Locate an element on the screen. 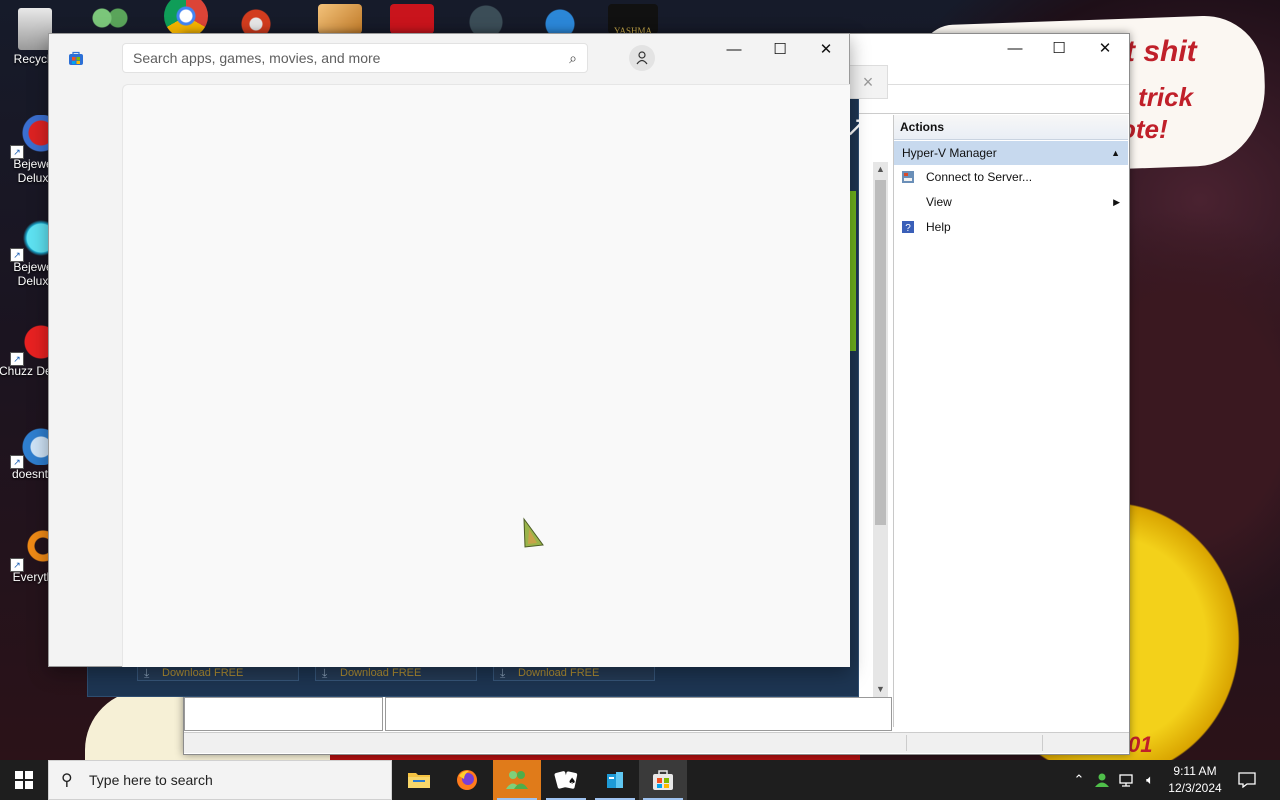 The image size is (1280, 800). show-hidden-icons-chevron-icon: ⌃ is located at coordinates (1079, 780).